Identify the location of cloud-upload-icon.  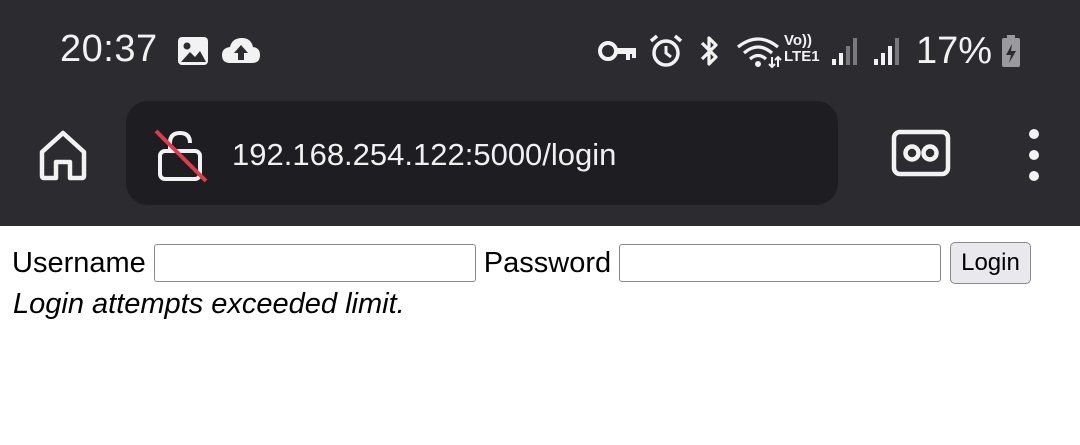
(241, 50).